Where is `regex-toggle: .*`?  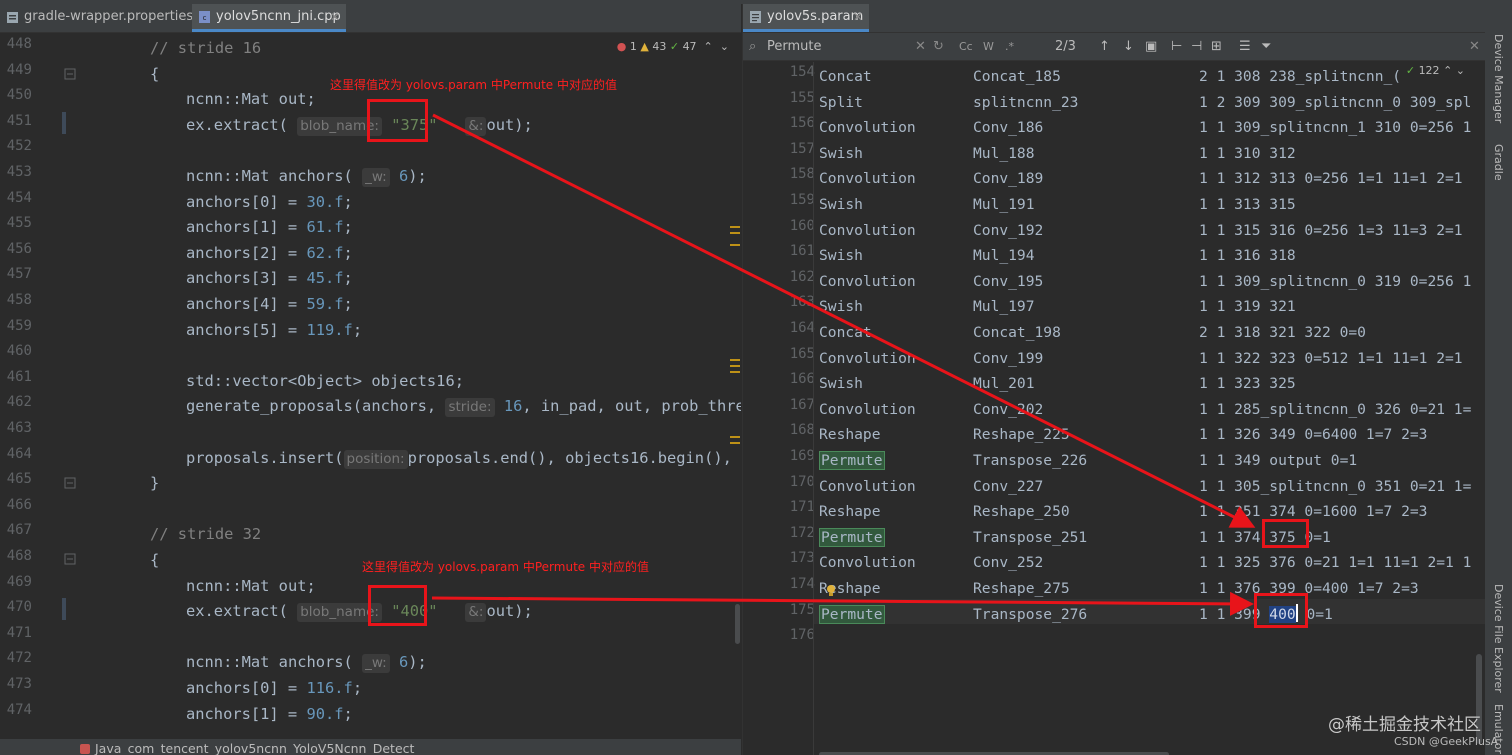
regex-toggle: .* is located at coordinates (1009, 46).